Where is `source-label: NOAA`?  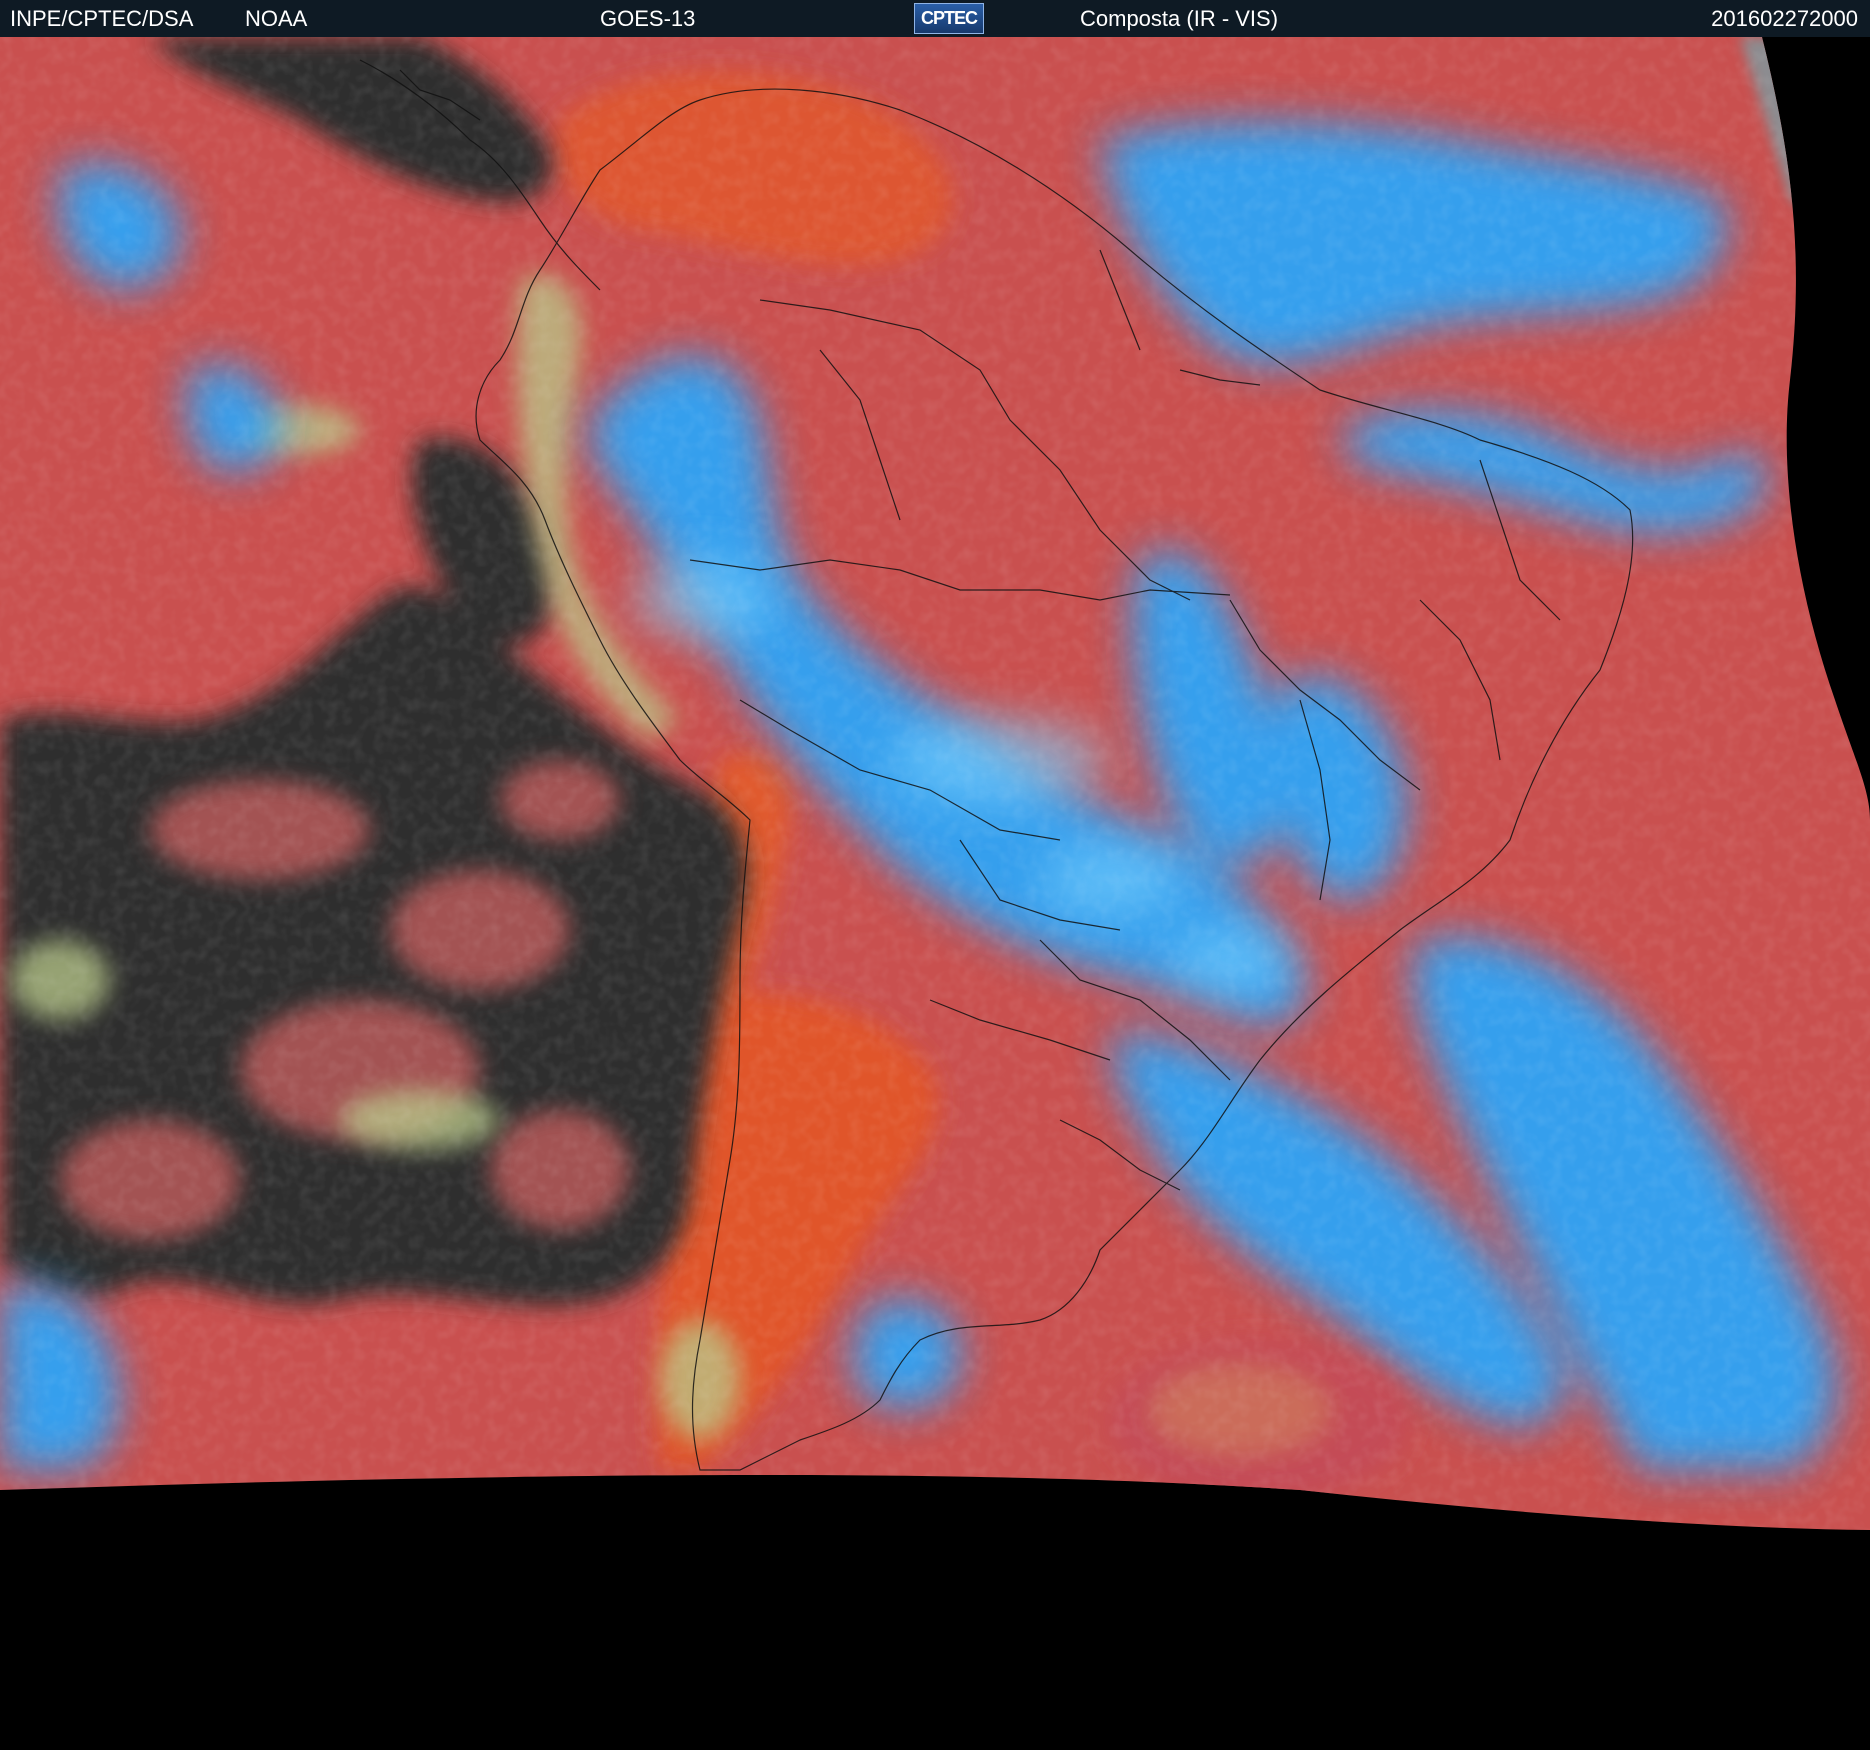 source-label: NOAA is located at coordinates (276, 18).